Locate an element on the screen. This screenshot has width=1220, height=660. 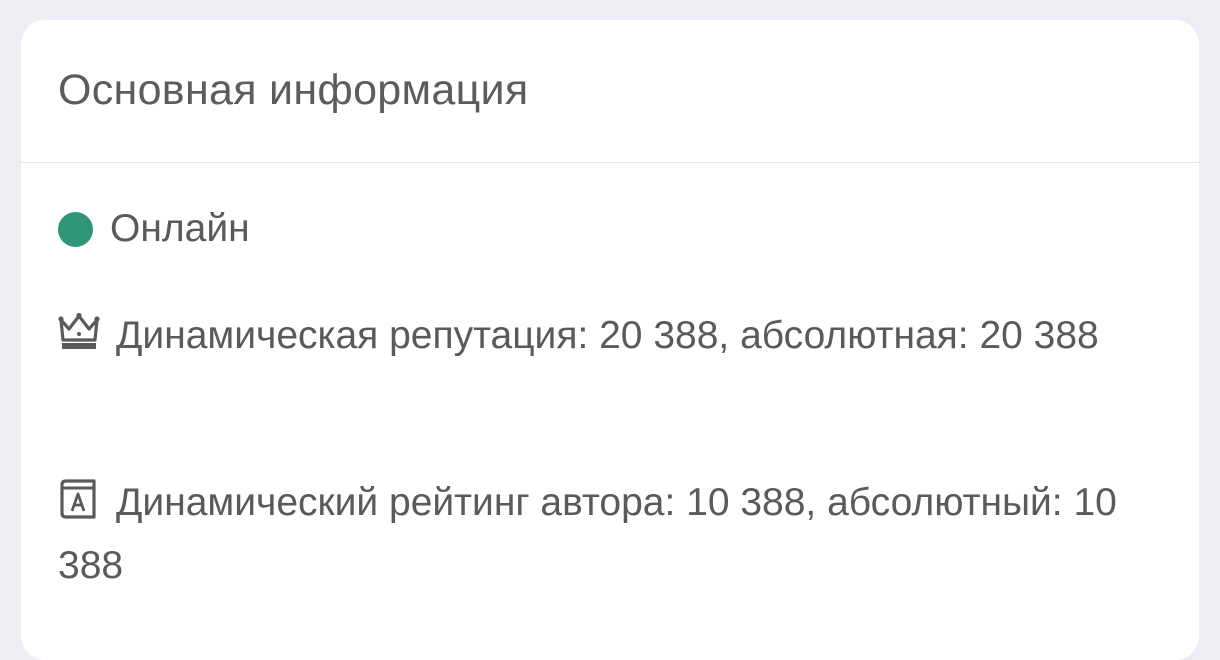
online-status: Онлайн is located at coordinates (154, 229).